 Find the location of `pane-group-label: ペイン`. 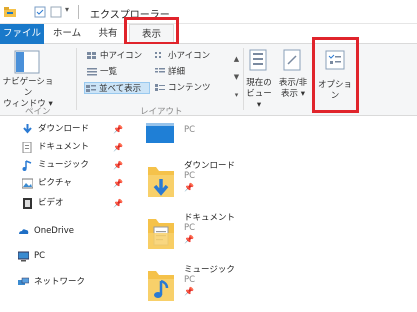

pane-group-label: ペイン is located at coordinates (38, 112).